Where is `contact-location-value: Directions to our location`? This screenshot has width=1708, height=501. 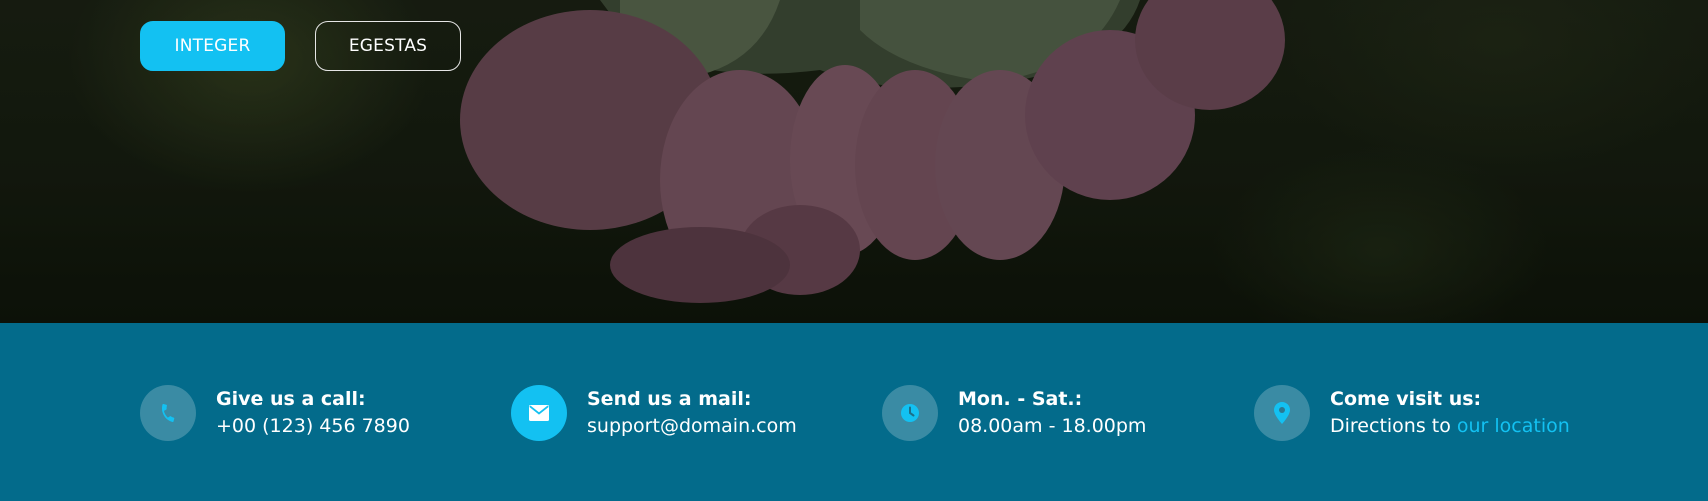 contact-location-value: Directions to our location is located at coordinates (1450, 426).